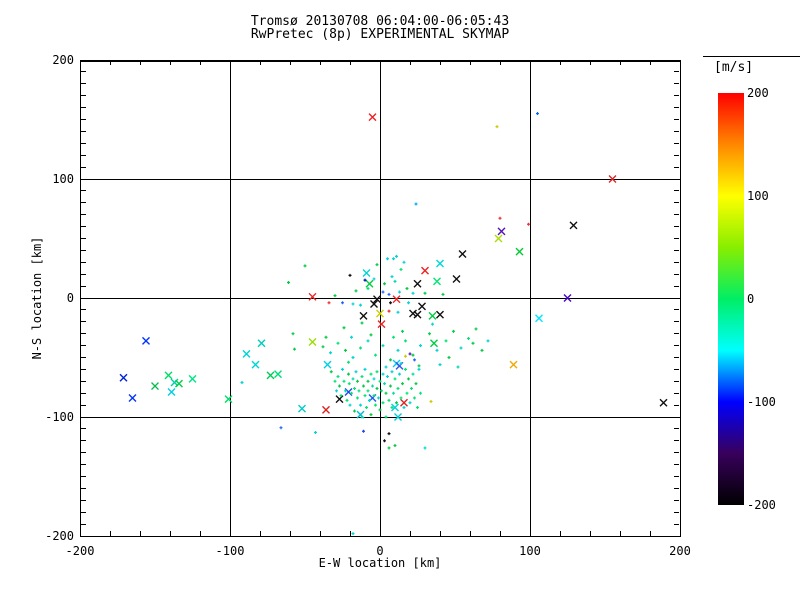 This screenshot has width=800, height=600. What do you see at coordinates (59, 536) in the screenshot?
I see `y-tick-label: -200` at bounding box center [59, 536].